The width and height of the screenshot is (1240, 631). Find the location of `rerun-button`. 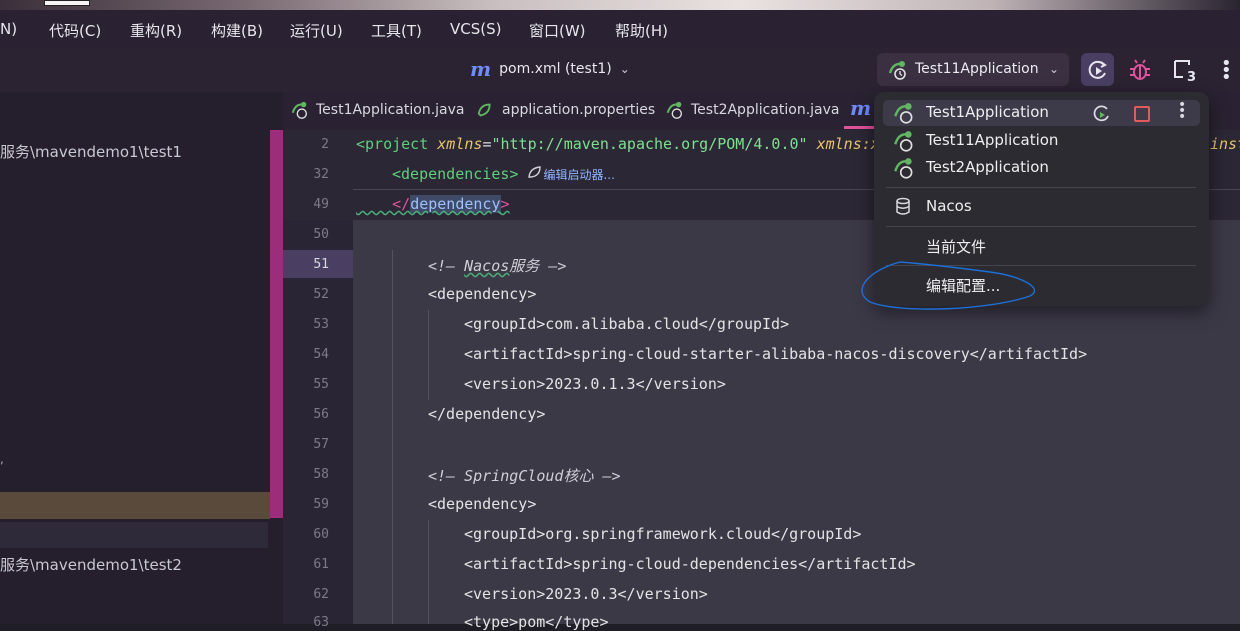

rerun-button is located at coordinates (1097, 69).